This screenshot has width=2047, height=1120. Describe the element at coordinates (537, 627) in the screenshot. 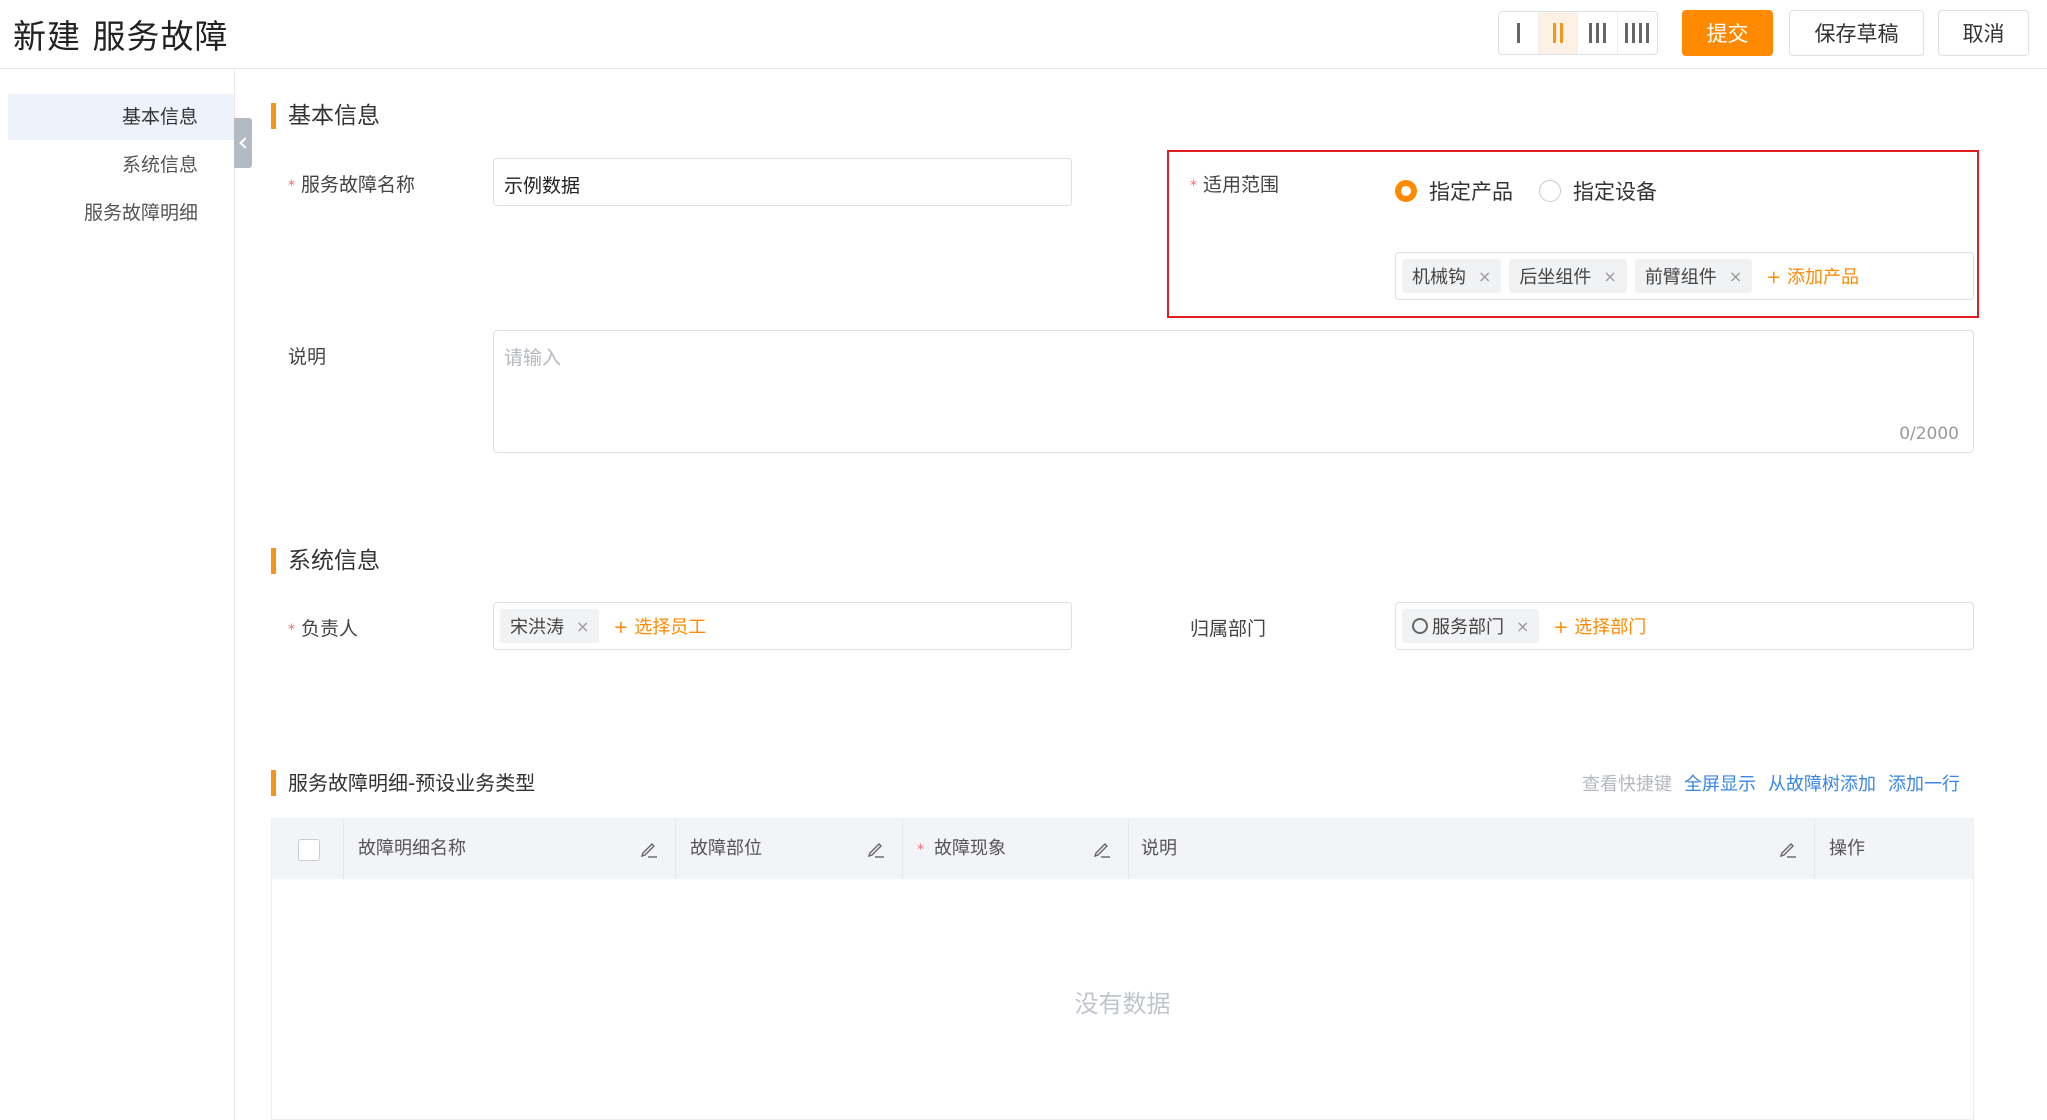

I see `employee-tag-label: 宋洪涛` at that location.